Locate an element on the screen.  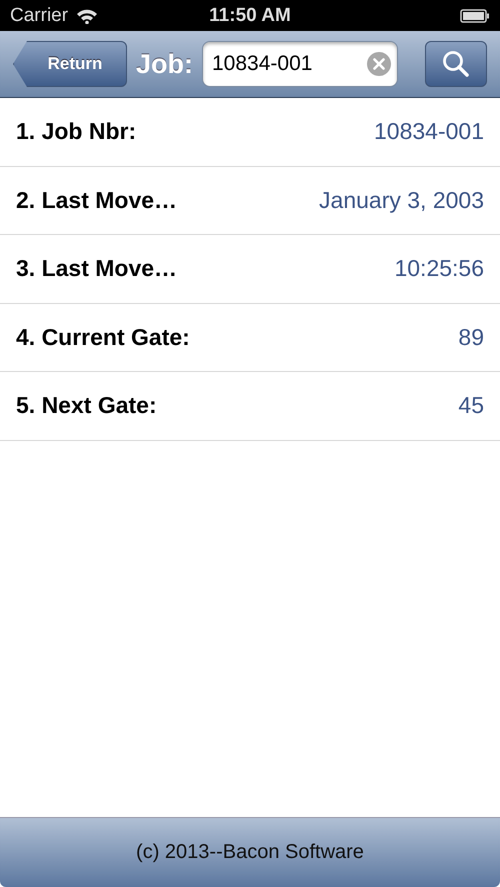
search-field: 10834-001 is located at coordinates (300, 64).